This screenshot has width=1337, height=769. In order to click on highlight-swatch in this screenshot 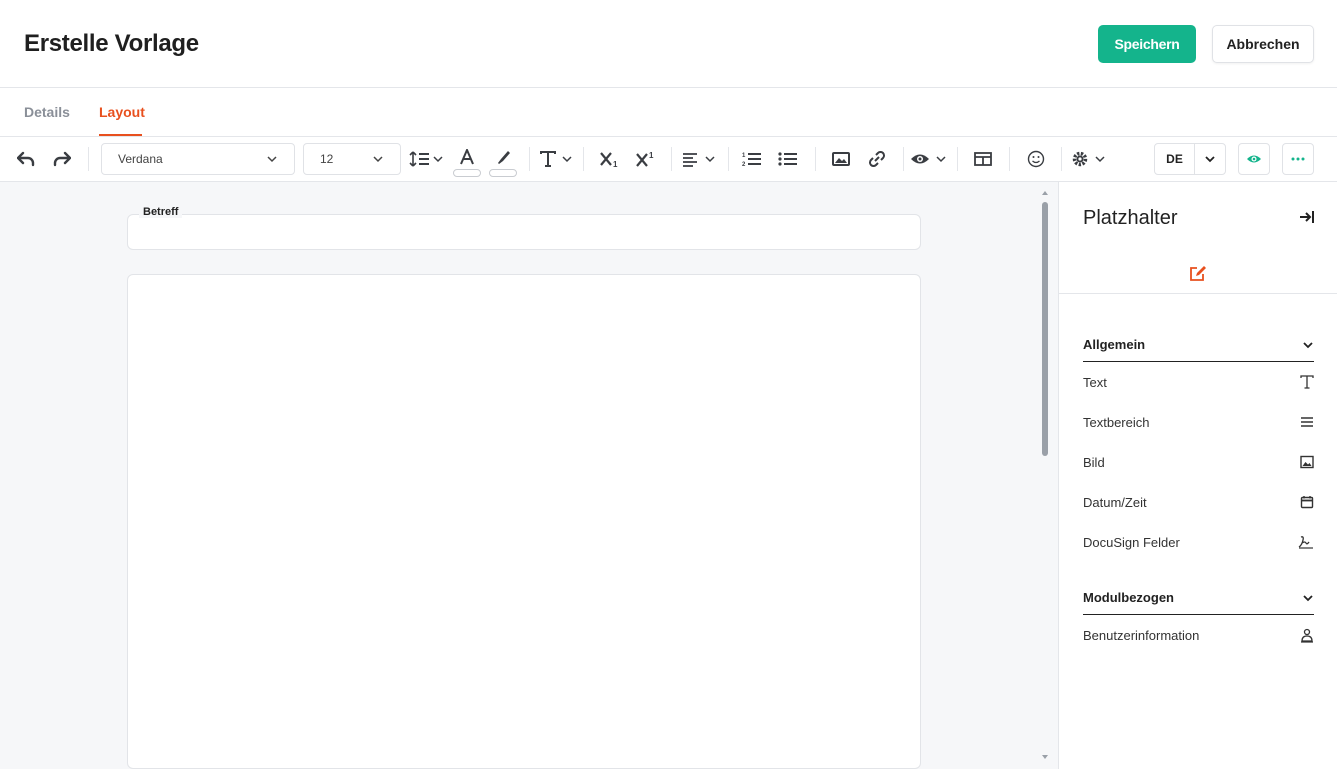, I will do `click(503, 173)`.